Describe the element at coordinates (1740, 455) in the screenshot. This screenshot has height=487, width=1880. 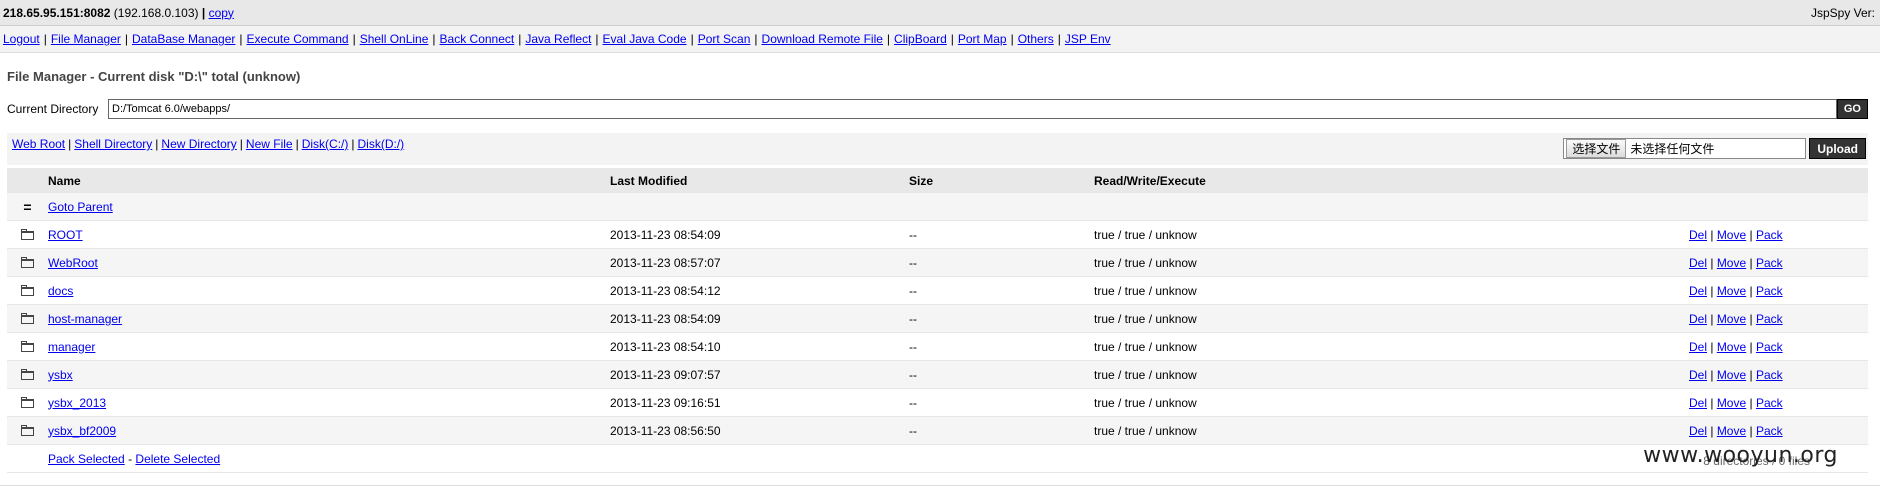
I see `watermark: www.wooyun.org` at that location.